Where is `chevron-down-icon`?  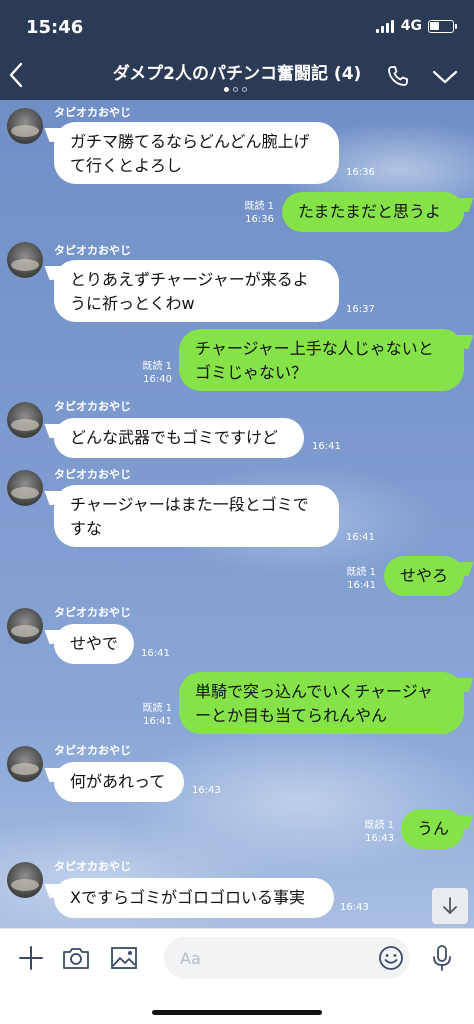 chevron-down-icon is located at coordinates (445, 77).